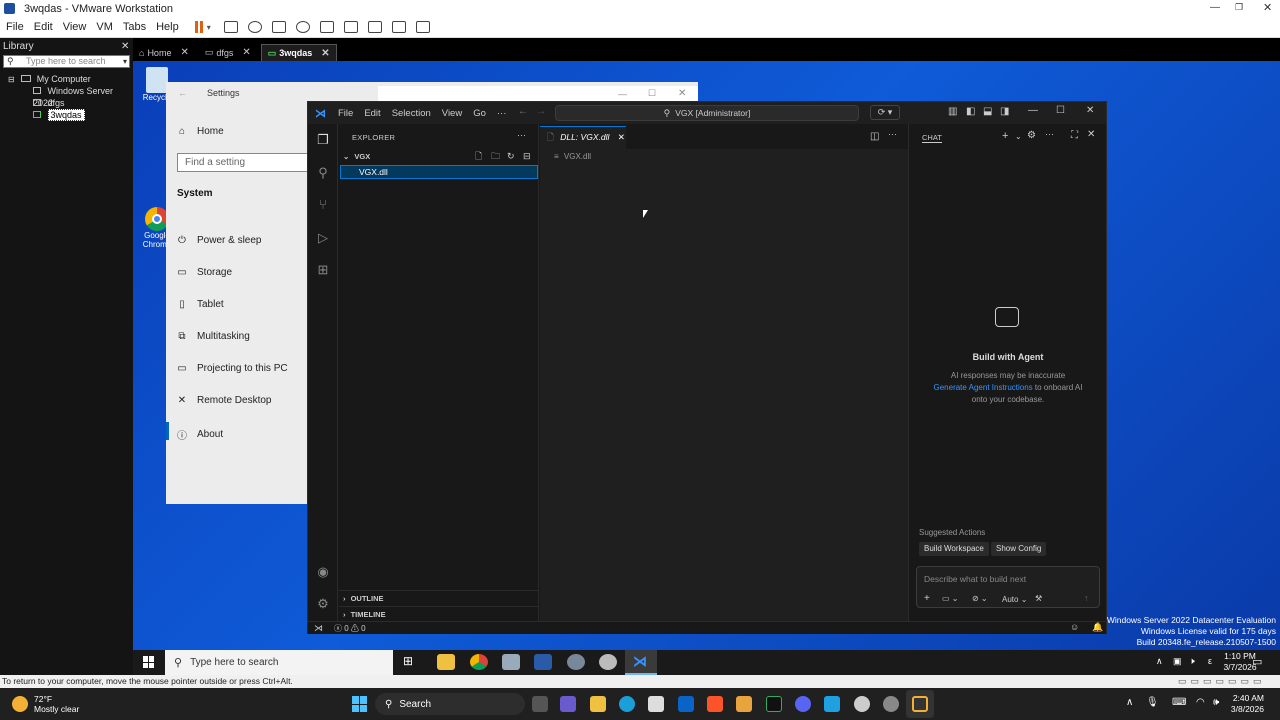 This screenshot has height=720, width=1280. Describe the element at coordinates (583, 137) in the screenshot. I see `editor-tab-vgx-dll: 🗋 DLL: VGX.dll ✕` at that location.